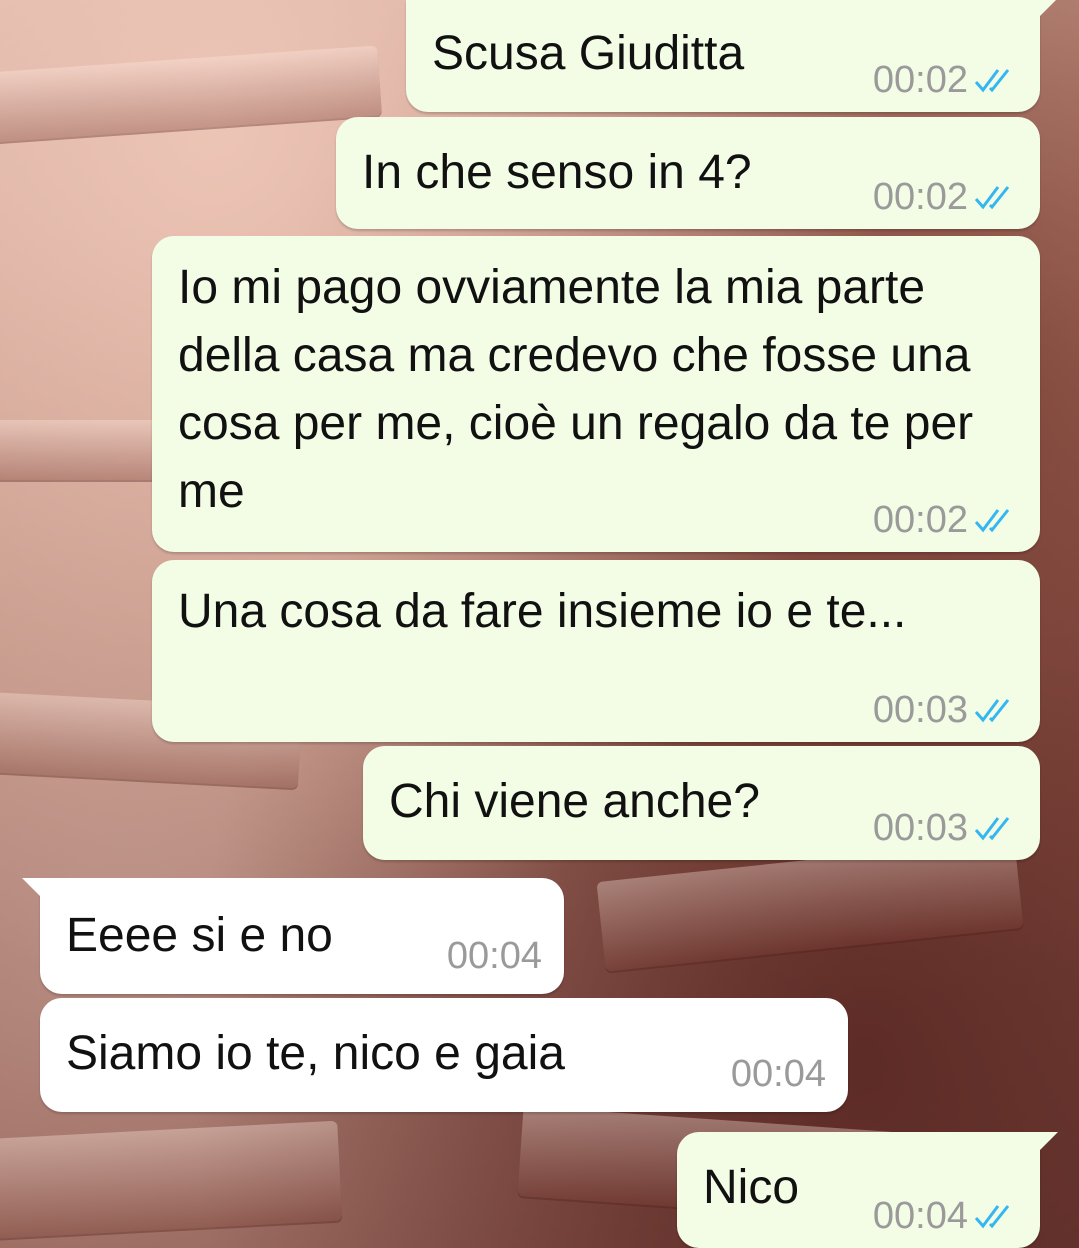 Image resolution: width=1079 pixels, height=1248 pixels. I want to click on outgoing-message: In che senso in 4? 00:02, so click(688, 173).